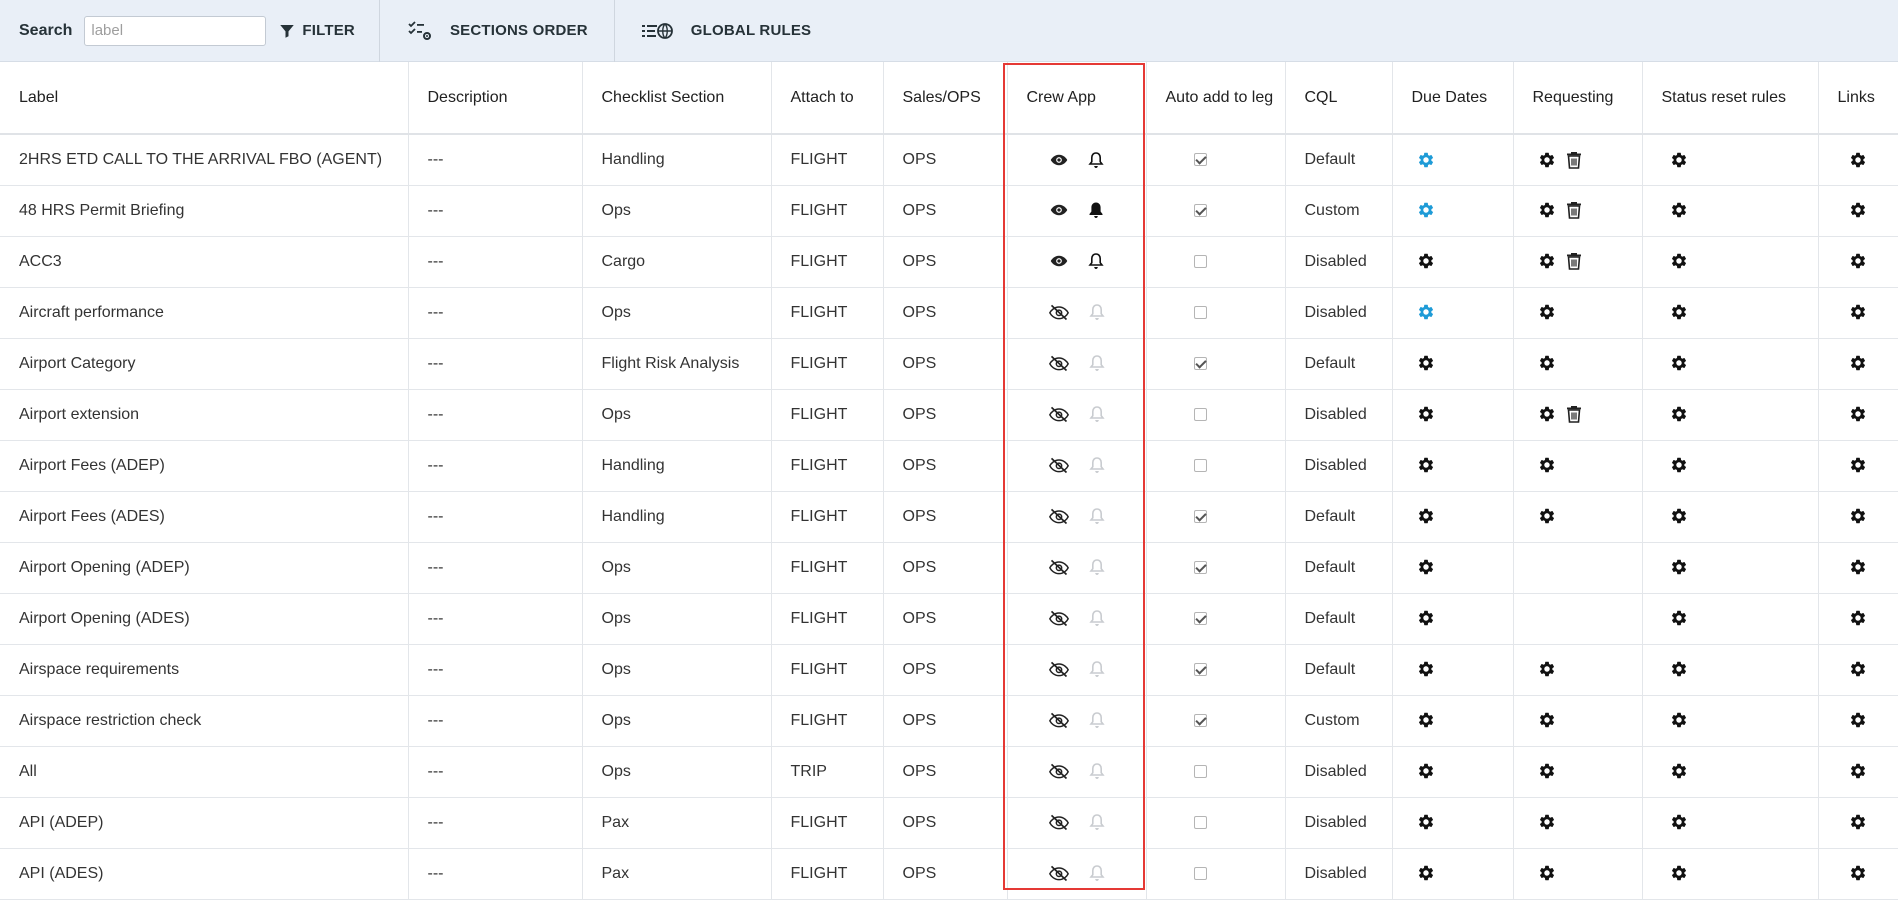 The height and width of the screenshot is (900, 1898). What do you see at coordinates (713, 30) in the screenshot?
I see `global-rules-button: GLOBAL RULES` at bounding box center [713, 30].